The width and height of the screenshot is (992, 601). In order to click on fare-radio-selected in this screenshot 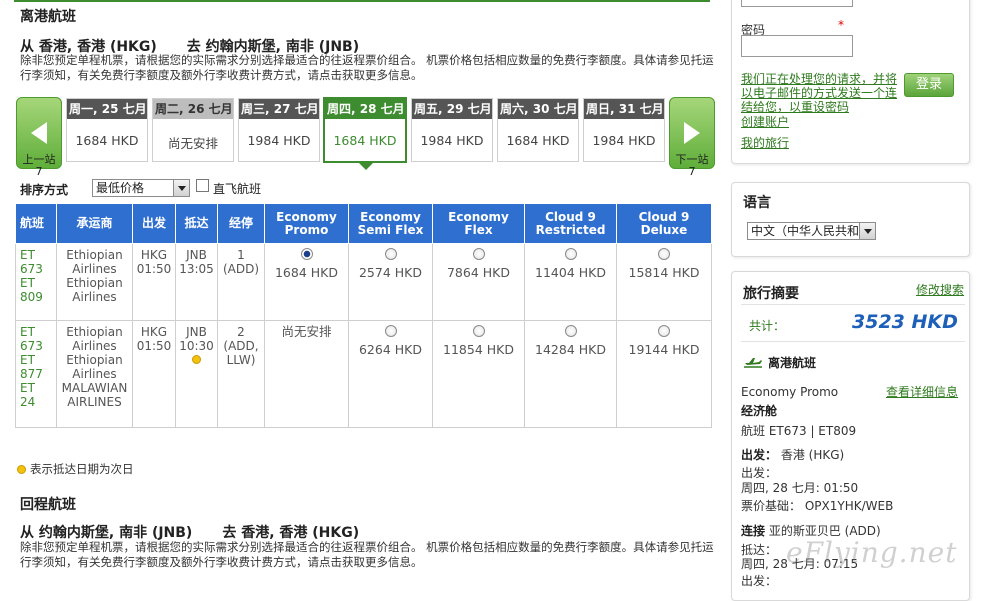, I will do `click(306, 254)`.